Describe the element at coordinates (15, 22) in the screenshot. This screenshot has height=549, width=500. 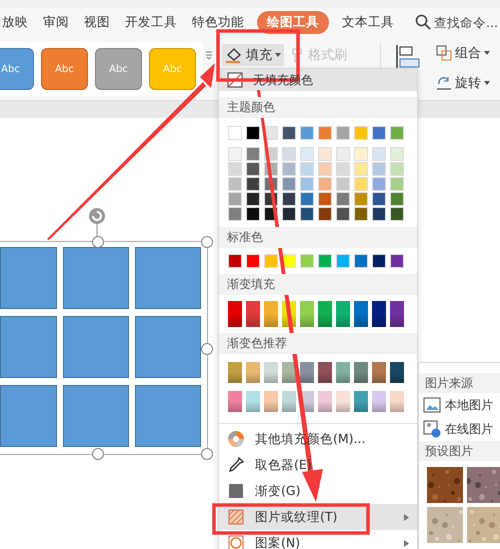
I see `ribbon-tab: 放映` at that location.